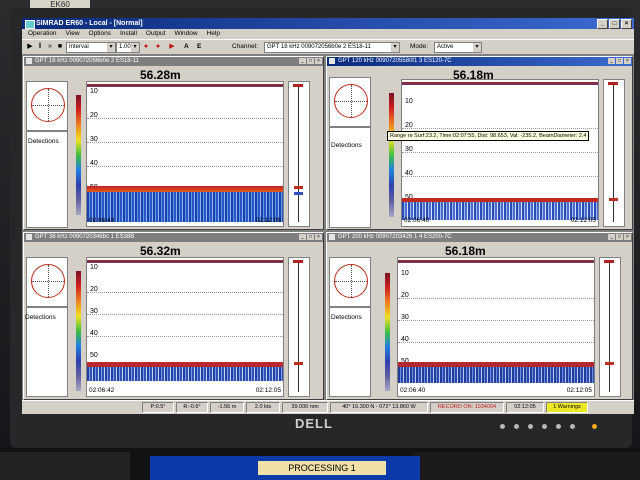  I want to click on menu-install: Install, so click(128, 34).